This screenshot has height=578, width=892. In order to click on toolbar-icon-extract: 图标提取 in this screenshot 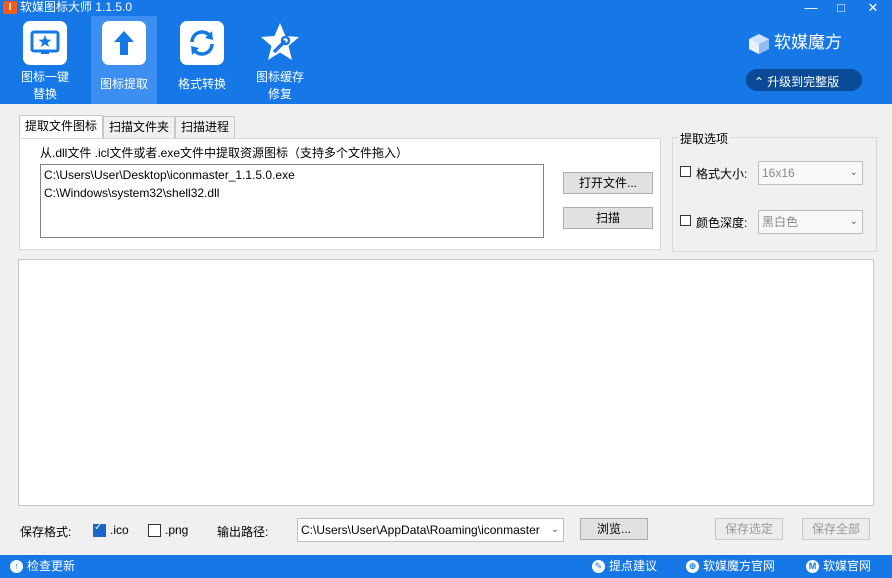, I will do `click(124, 60)`.